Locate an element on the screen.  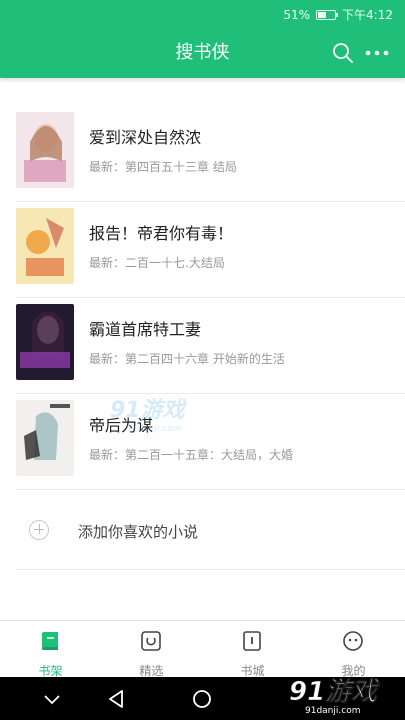
tab-featured: 精选 is located at coordinates (151, 649).